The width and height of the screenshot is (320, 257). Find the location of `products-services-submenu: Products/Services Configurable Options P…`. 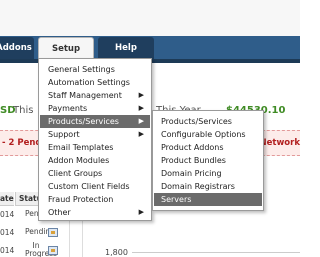

products-services-submenu: Products/Services Configurable Options P… is located at coordinates (208, 160).